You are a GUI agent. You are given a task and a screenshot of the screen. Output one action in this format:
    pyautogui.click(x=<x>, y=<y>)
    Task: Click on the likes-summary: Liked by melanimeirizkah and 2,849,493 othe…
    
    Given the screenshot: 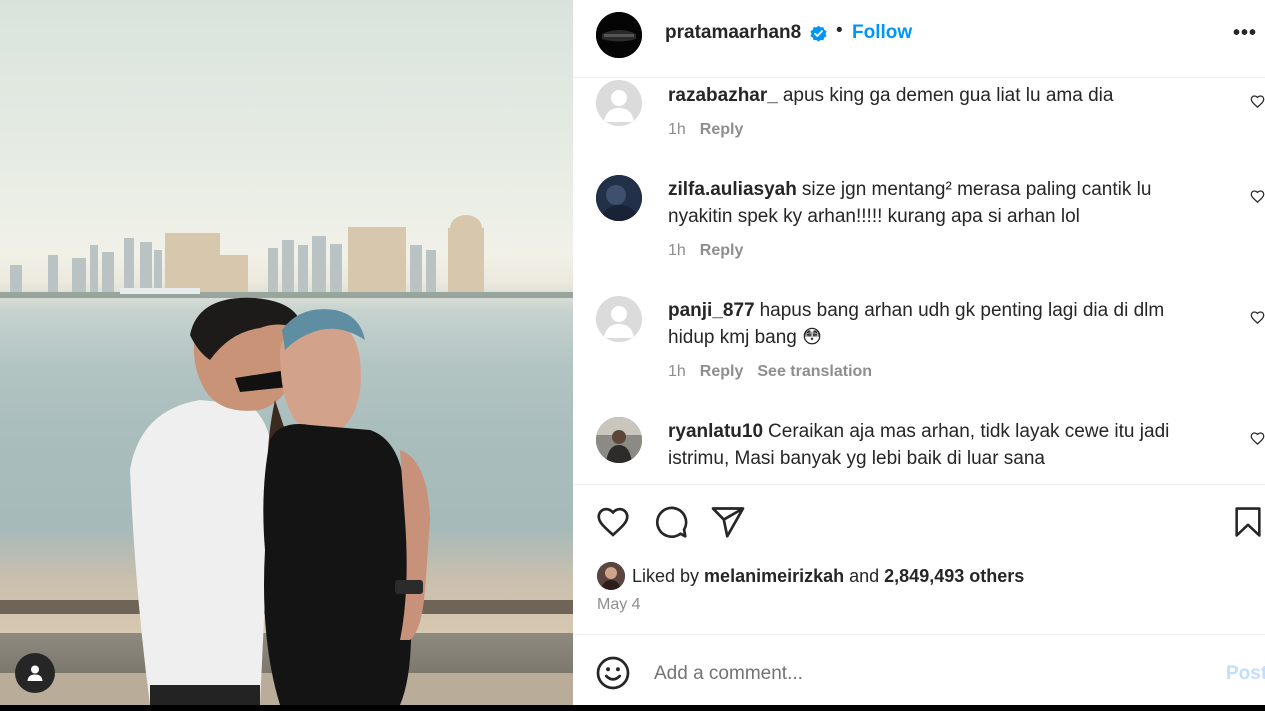 What is the action you would take?
    pyautogui.click(x=813, y=576)
    